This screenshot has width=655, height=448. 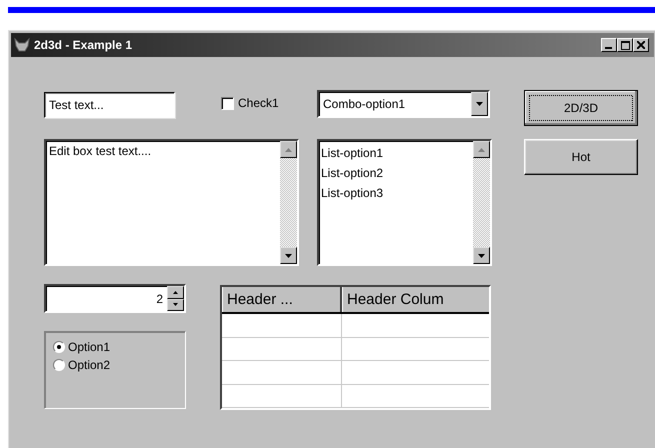 I want to click on list-item: List-option3, so click(x=396, y=193).